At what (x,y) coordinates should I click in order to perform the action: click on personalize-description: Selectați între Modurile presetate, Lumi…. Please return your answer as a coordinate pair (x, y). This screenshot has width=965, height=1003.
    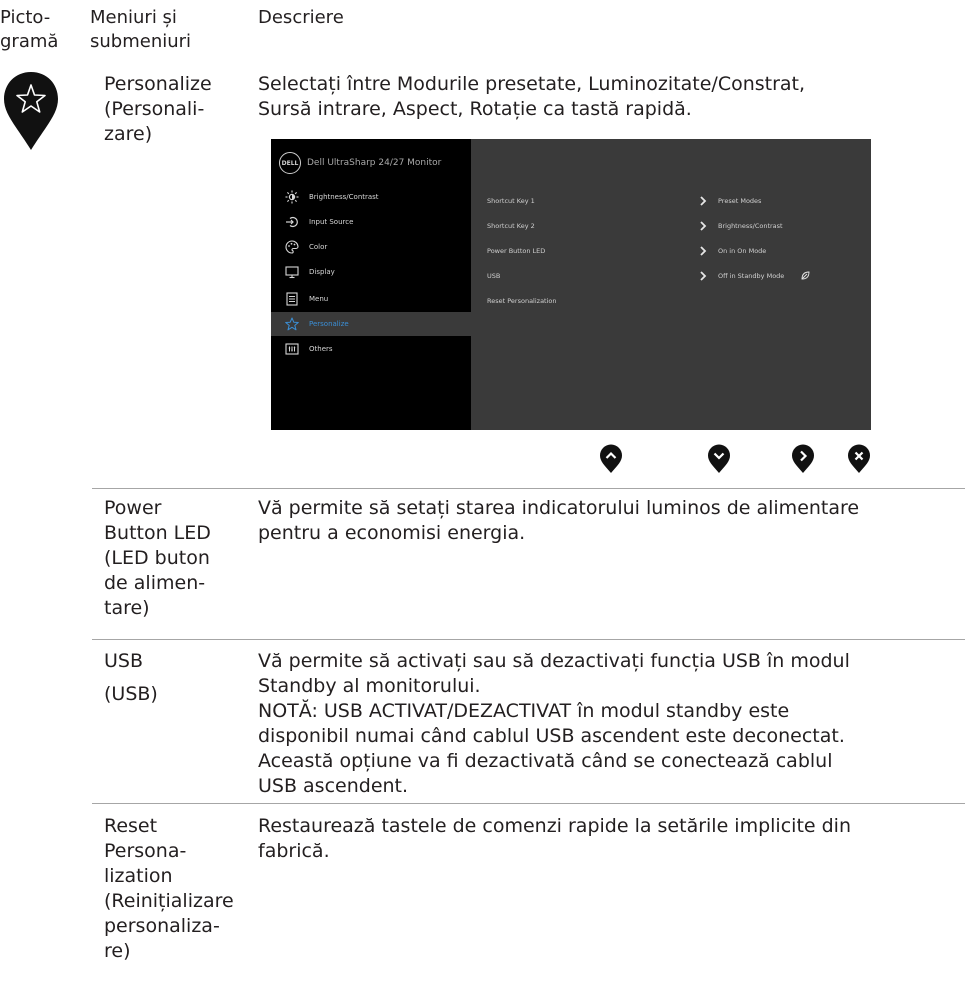
    Looking at the image, I should click on (532, 96).